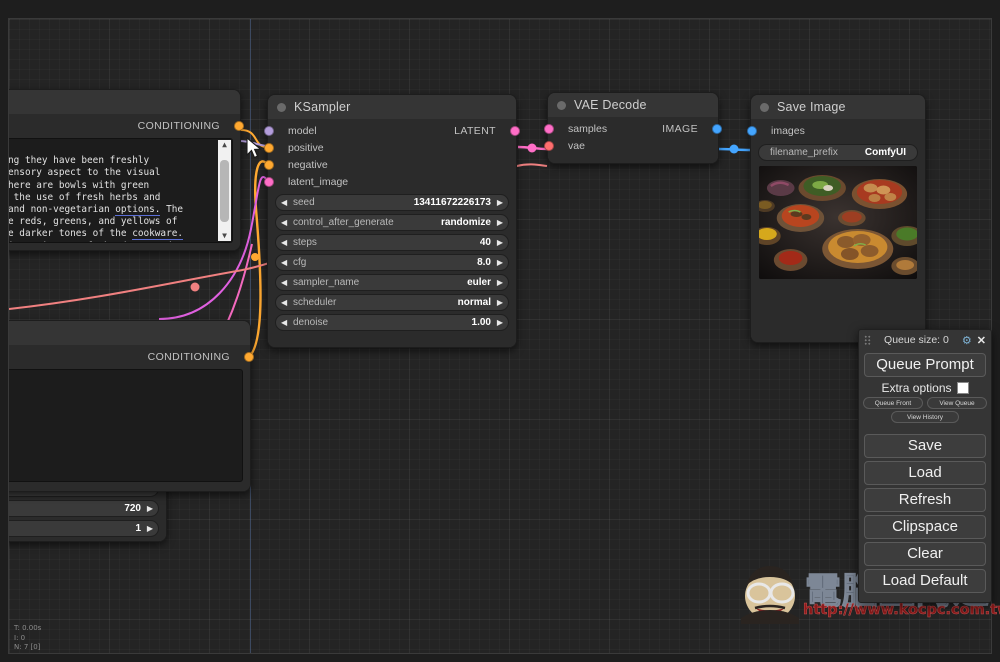 This screenshot has width=1000, height=662. I want to click on latent-image-input-port-icon, so click(269, 182).